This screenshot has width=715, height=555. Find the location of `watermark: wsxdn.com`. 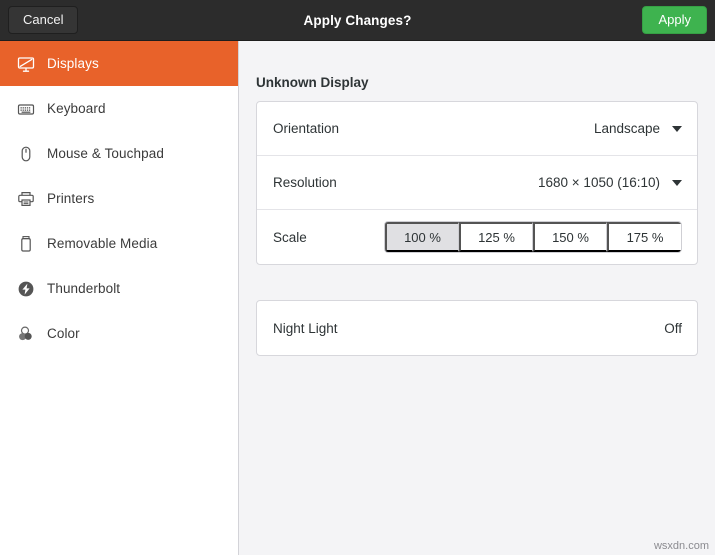

watermark: wsxdn.com is located at coordinates (681, 546).